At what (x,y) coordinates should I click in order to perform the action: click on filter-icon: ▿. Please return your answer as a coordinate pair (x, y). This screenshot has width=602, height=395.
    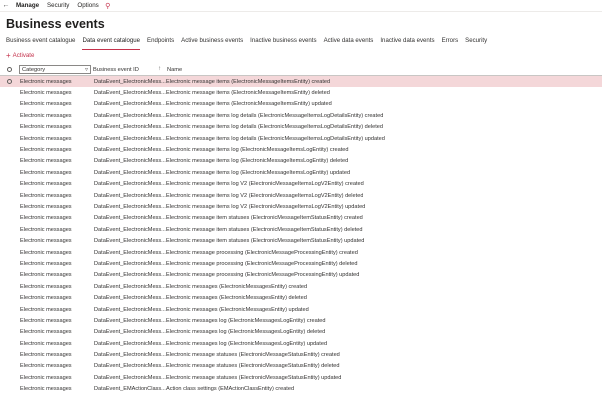
    Looking at the image, I should click on (86, 69).